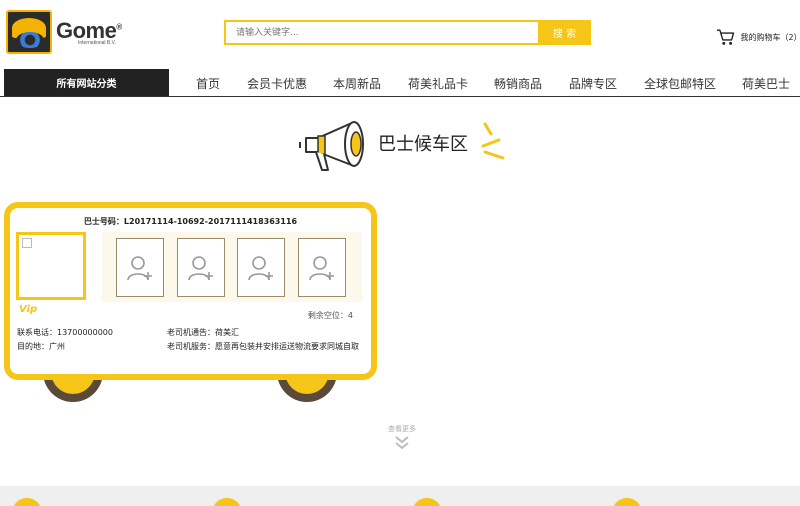 Image resolution: width=800 pixels, height=506 pixels. What do you see at coordinates (86, 82) in the screenshot?
I see `all-categories-button: 所有网站分类` at bounding box center [86, 82].